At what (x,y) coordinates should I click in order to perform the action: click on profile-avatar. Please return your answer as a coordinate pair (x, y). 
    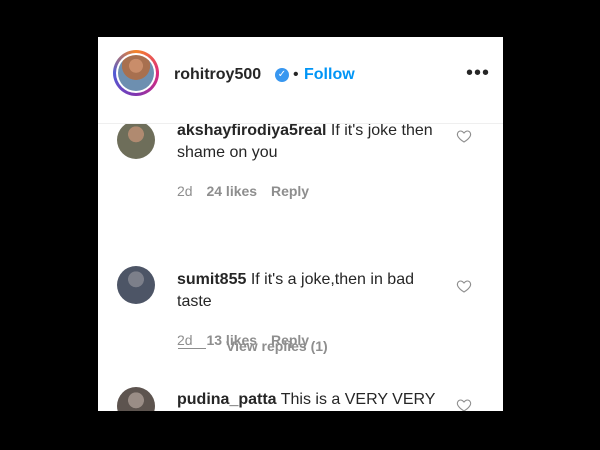
    Looking at the image, I should click on (136, 73).